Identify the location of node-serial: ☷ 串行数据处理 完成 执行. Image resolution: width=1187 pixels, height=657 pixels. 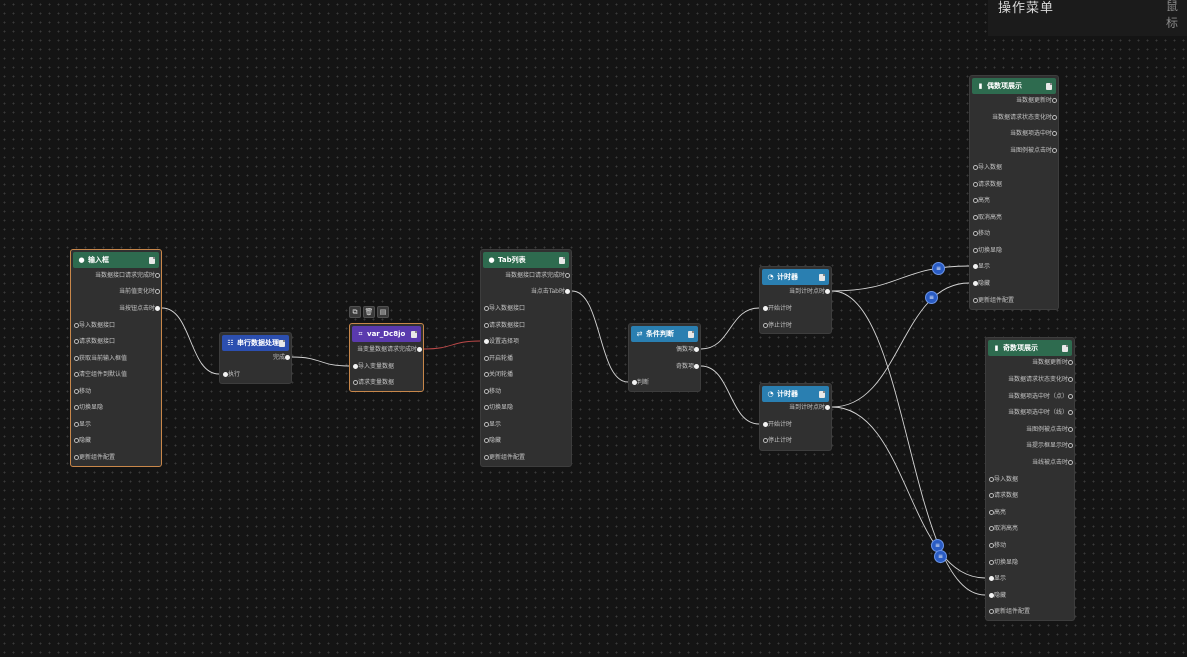
(255, 358).